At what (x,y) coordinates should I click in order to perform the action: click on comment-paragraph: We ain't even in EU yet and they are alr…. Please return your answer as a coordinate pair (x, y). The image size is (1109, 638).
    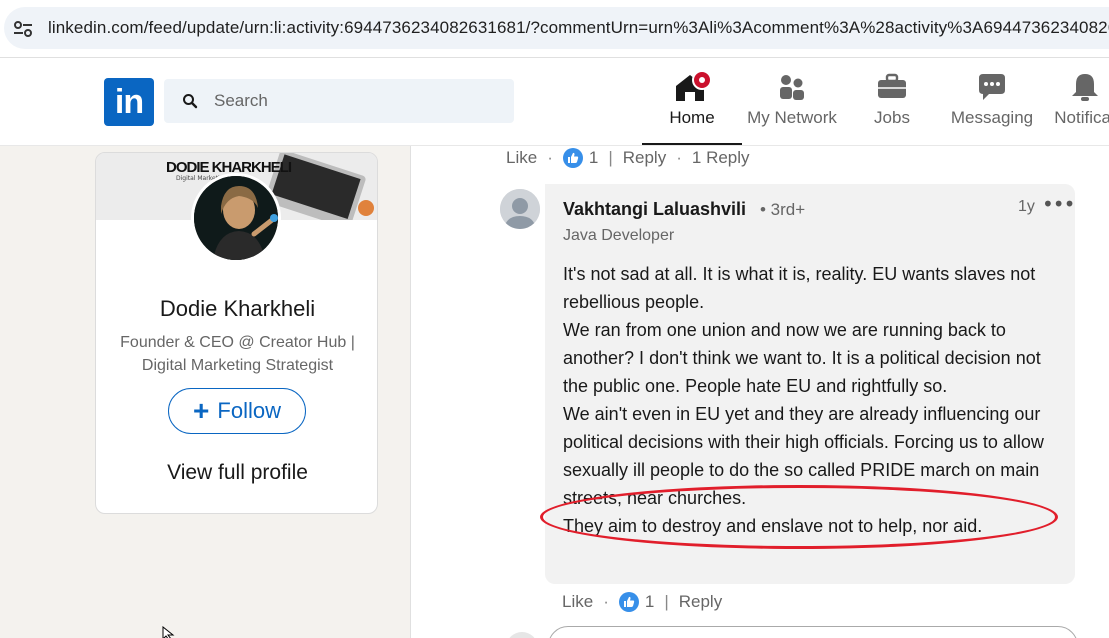
    Looking at the image, I should click on (803, 456).